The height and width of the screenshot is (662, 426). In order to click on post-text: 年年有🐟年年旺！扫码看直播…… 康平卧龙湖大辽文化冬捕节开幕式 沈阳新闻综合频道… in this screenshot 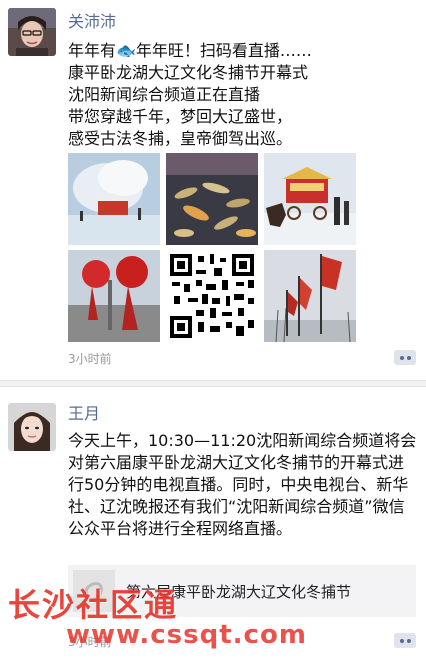, I will do `click(190, 94)`.